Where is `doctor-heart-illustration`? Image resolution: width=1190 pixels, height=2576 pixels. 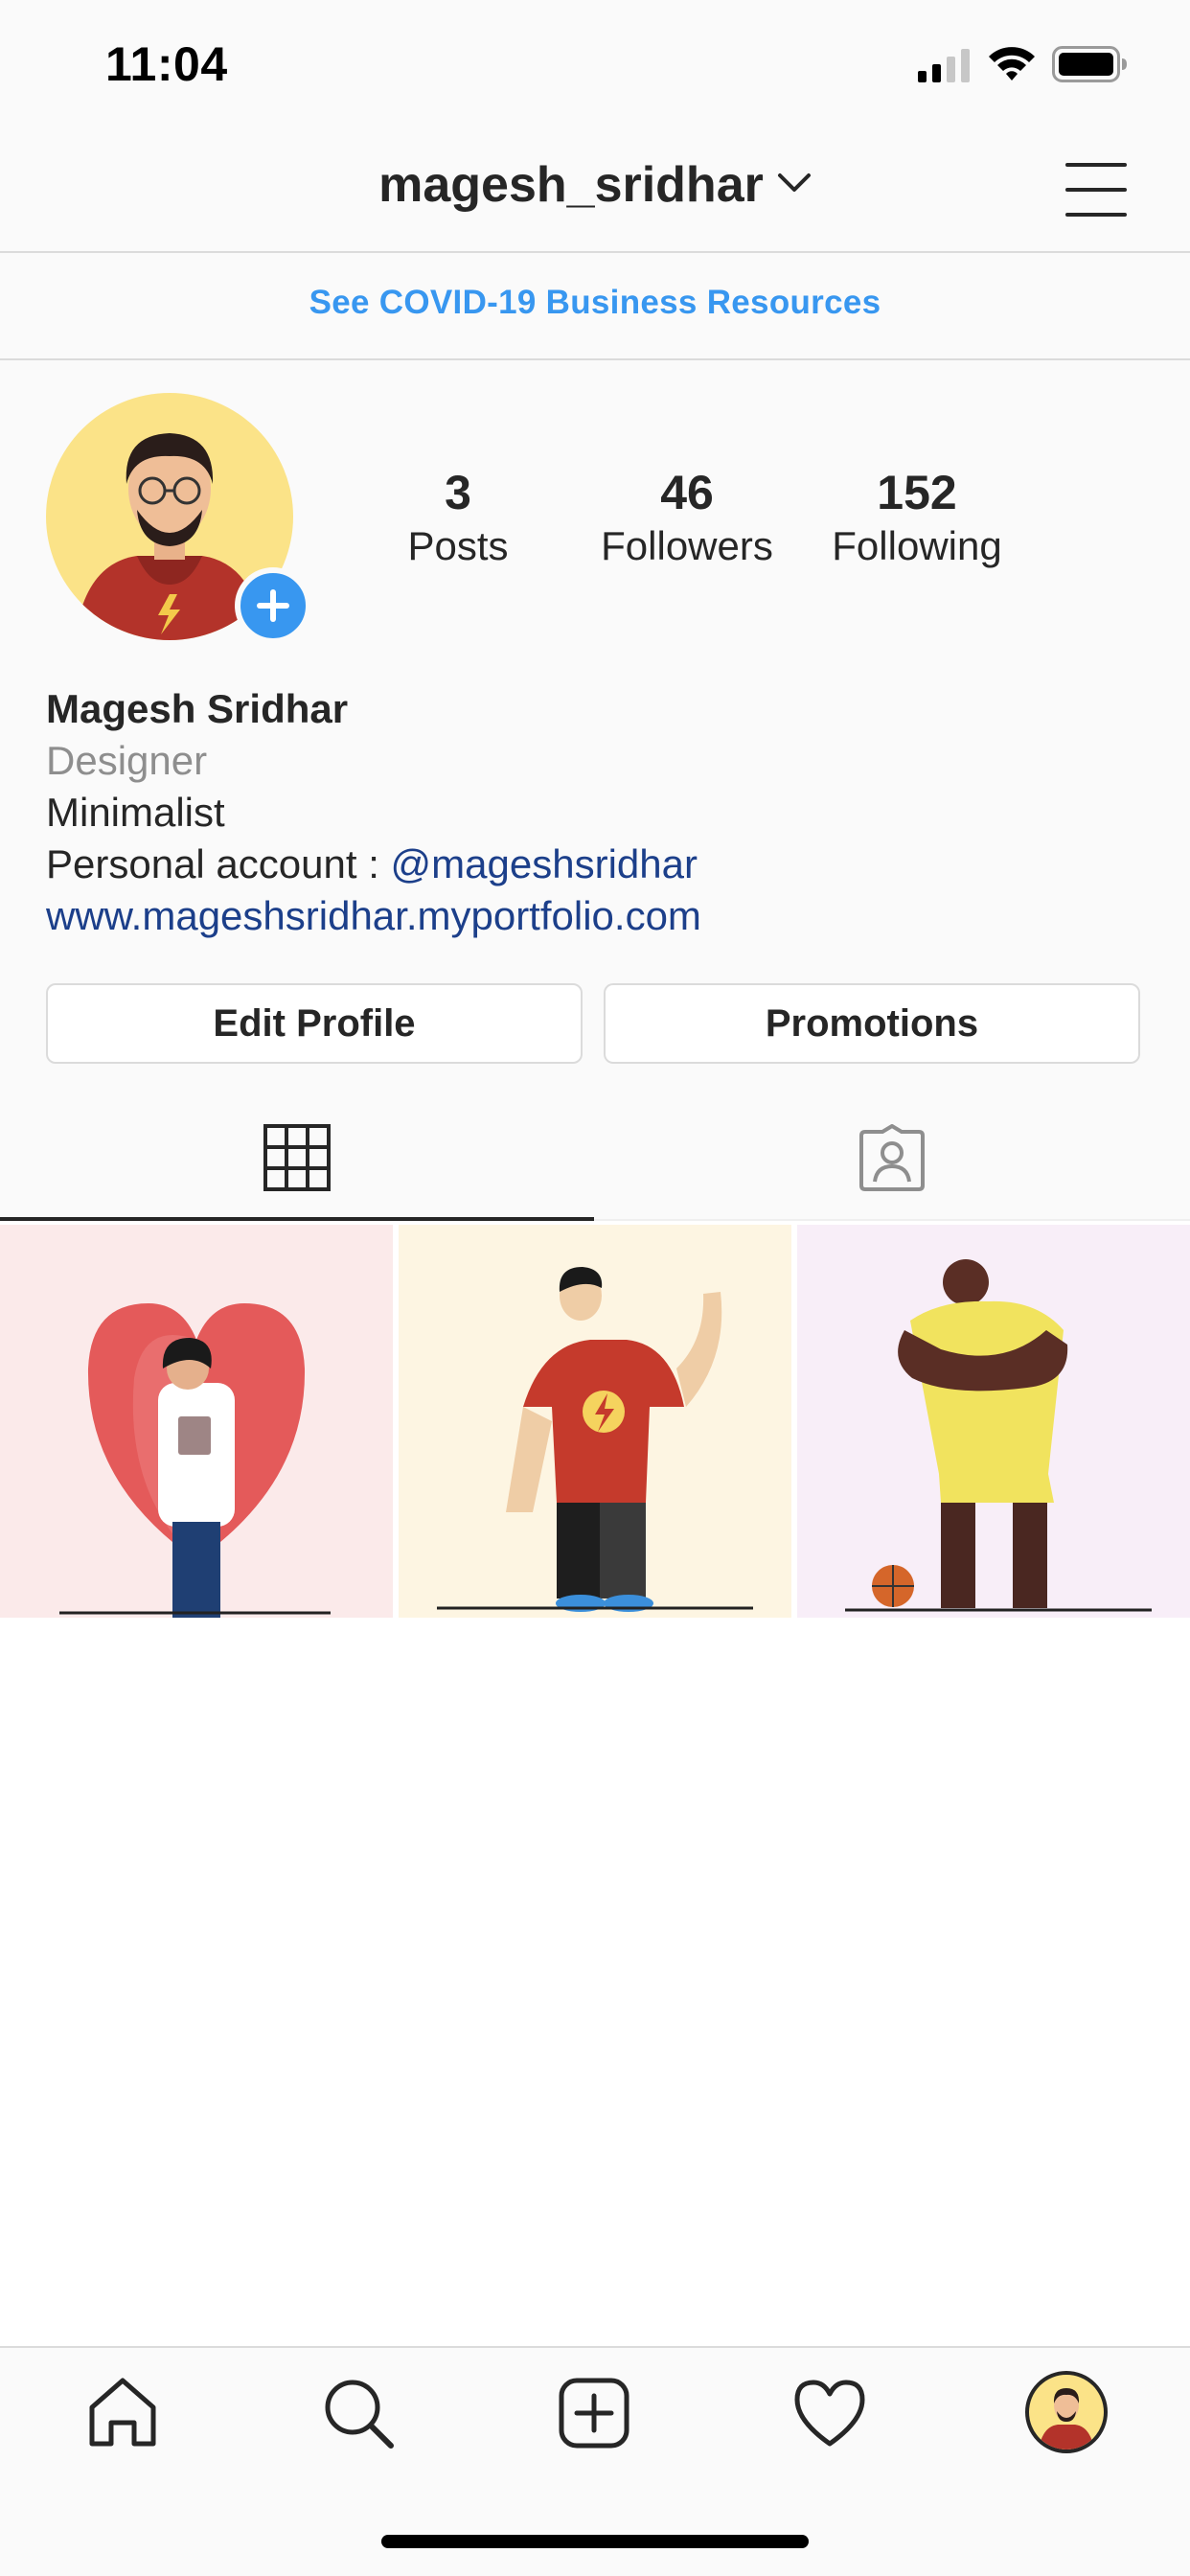 doctor-heart-illustration is located at coordinates (195, 1460).